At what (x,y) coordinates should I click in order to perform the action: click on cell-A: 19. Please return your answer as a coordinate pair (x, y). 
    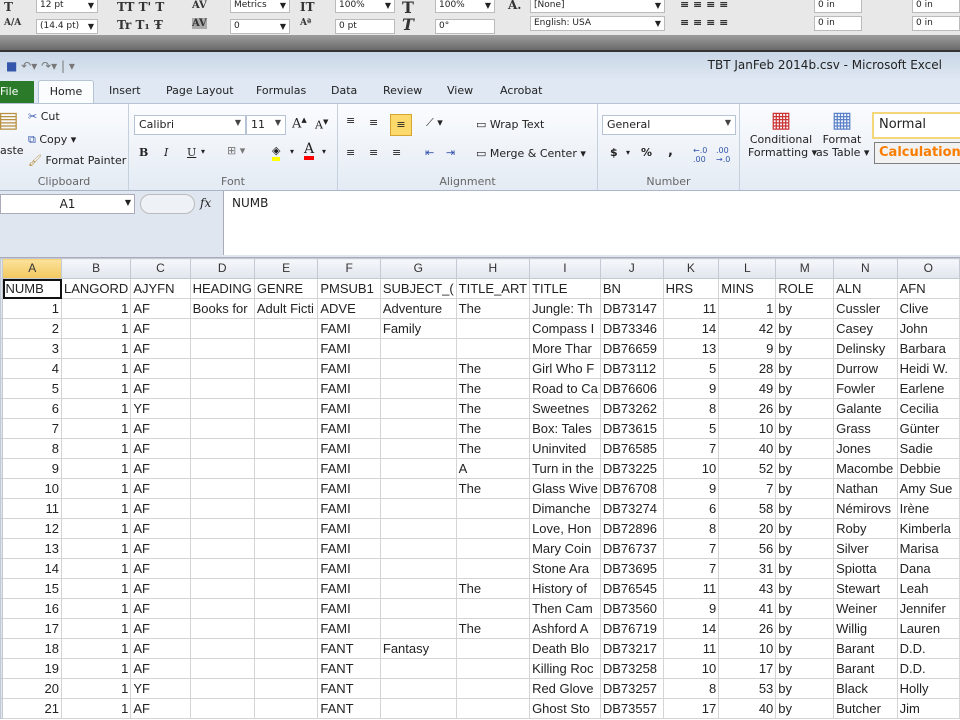
    Looking at the image, I should click on (32, 668).